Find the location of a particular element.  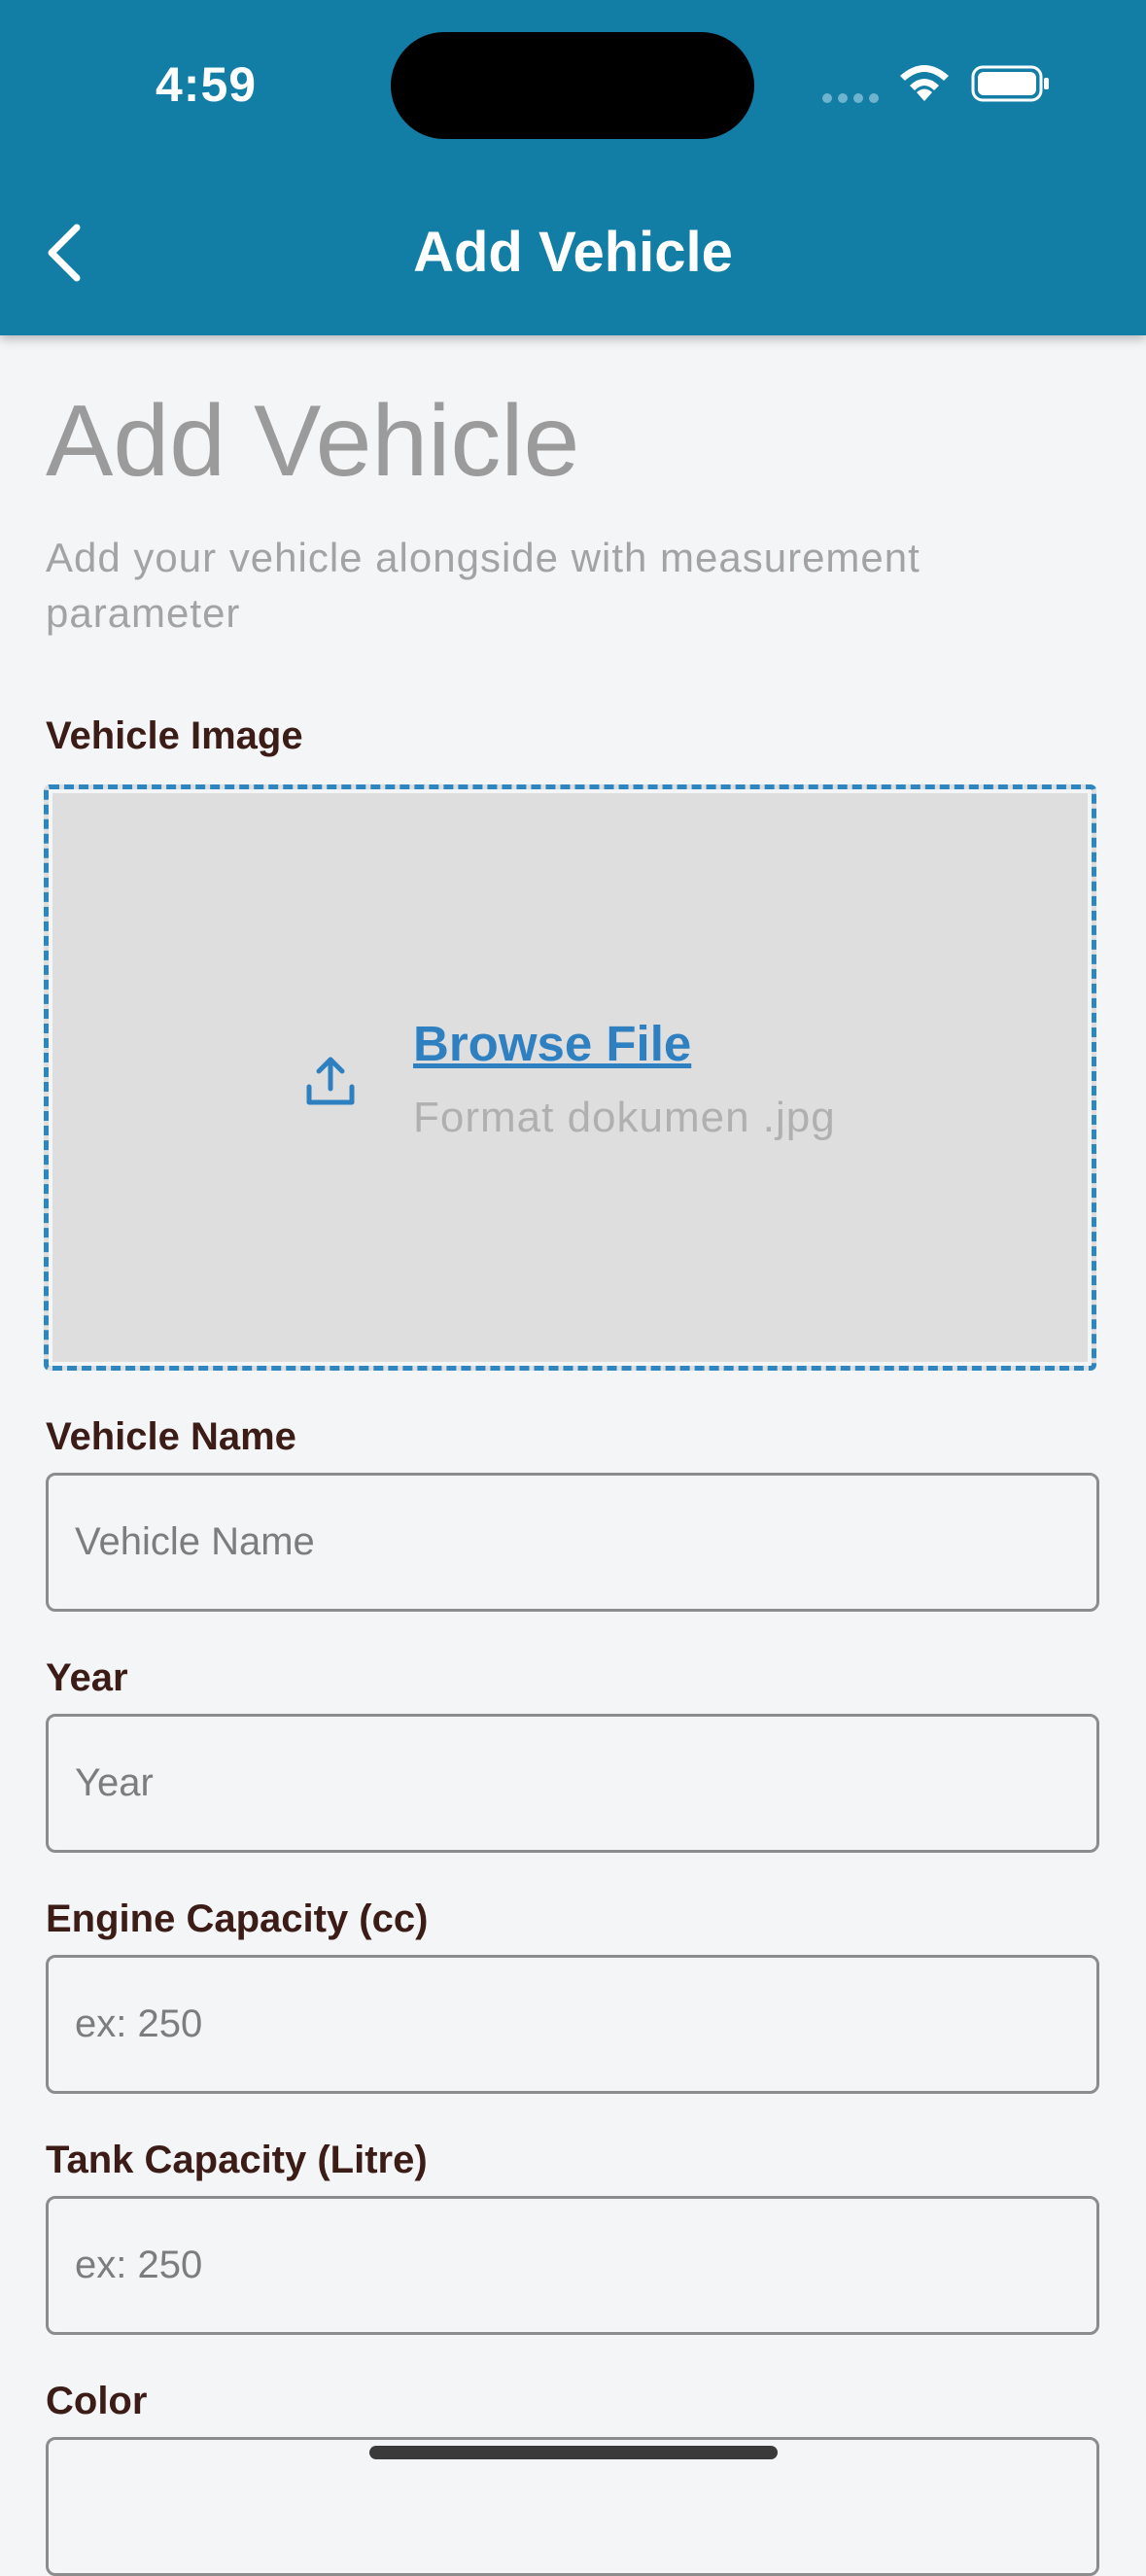

engine-capacity-label: Engine Capacity (cc) is located at coordinates (238, 1918).